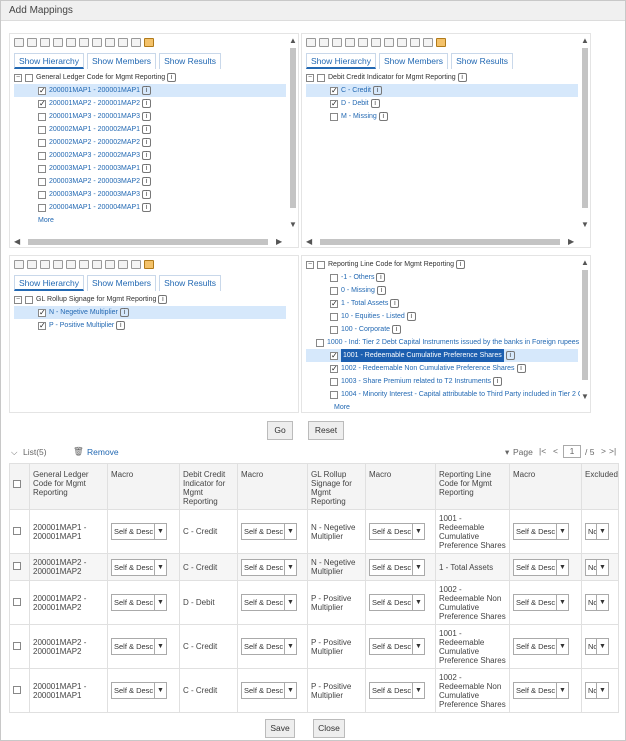 The width and height of the screenshot is (626, 741). Describe the element at coordinates (150, 325) in the screenshot. I see `tree-item: ✓ P - Positive Multiplier i` at that location.